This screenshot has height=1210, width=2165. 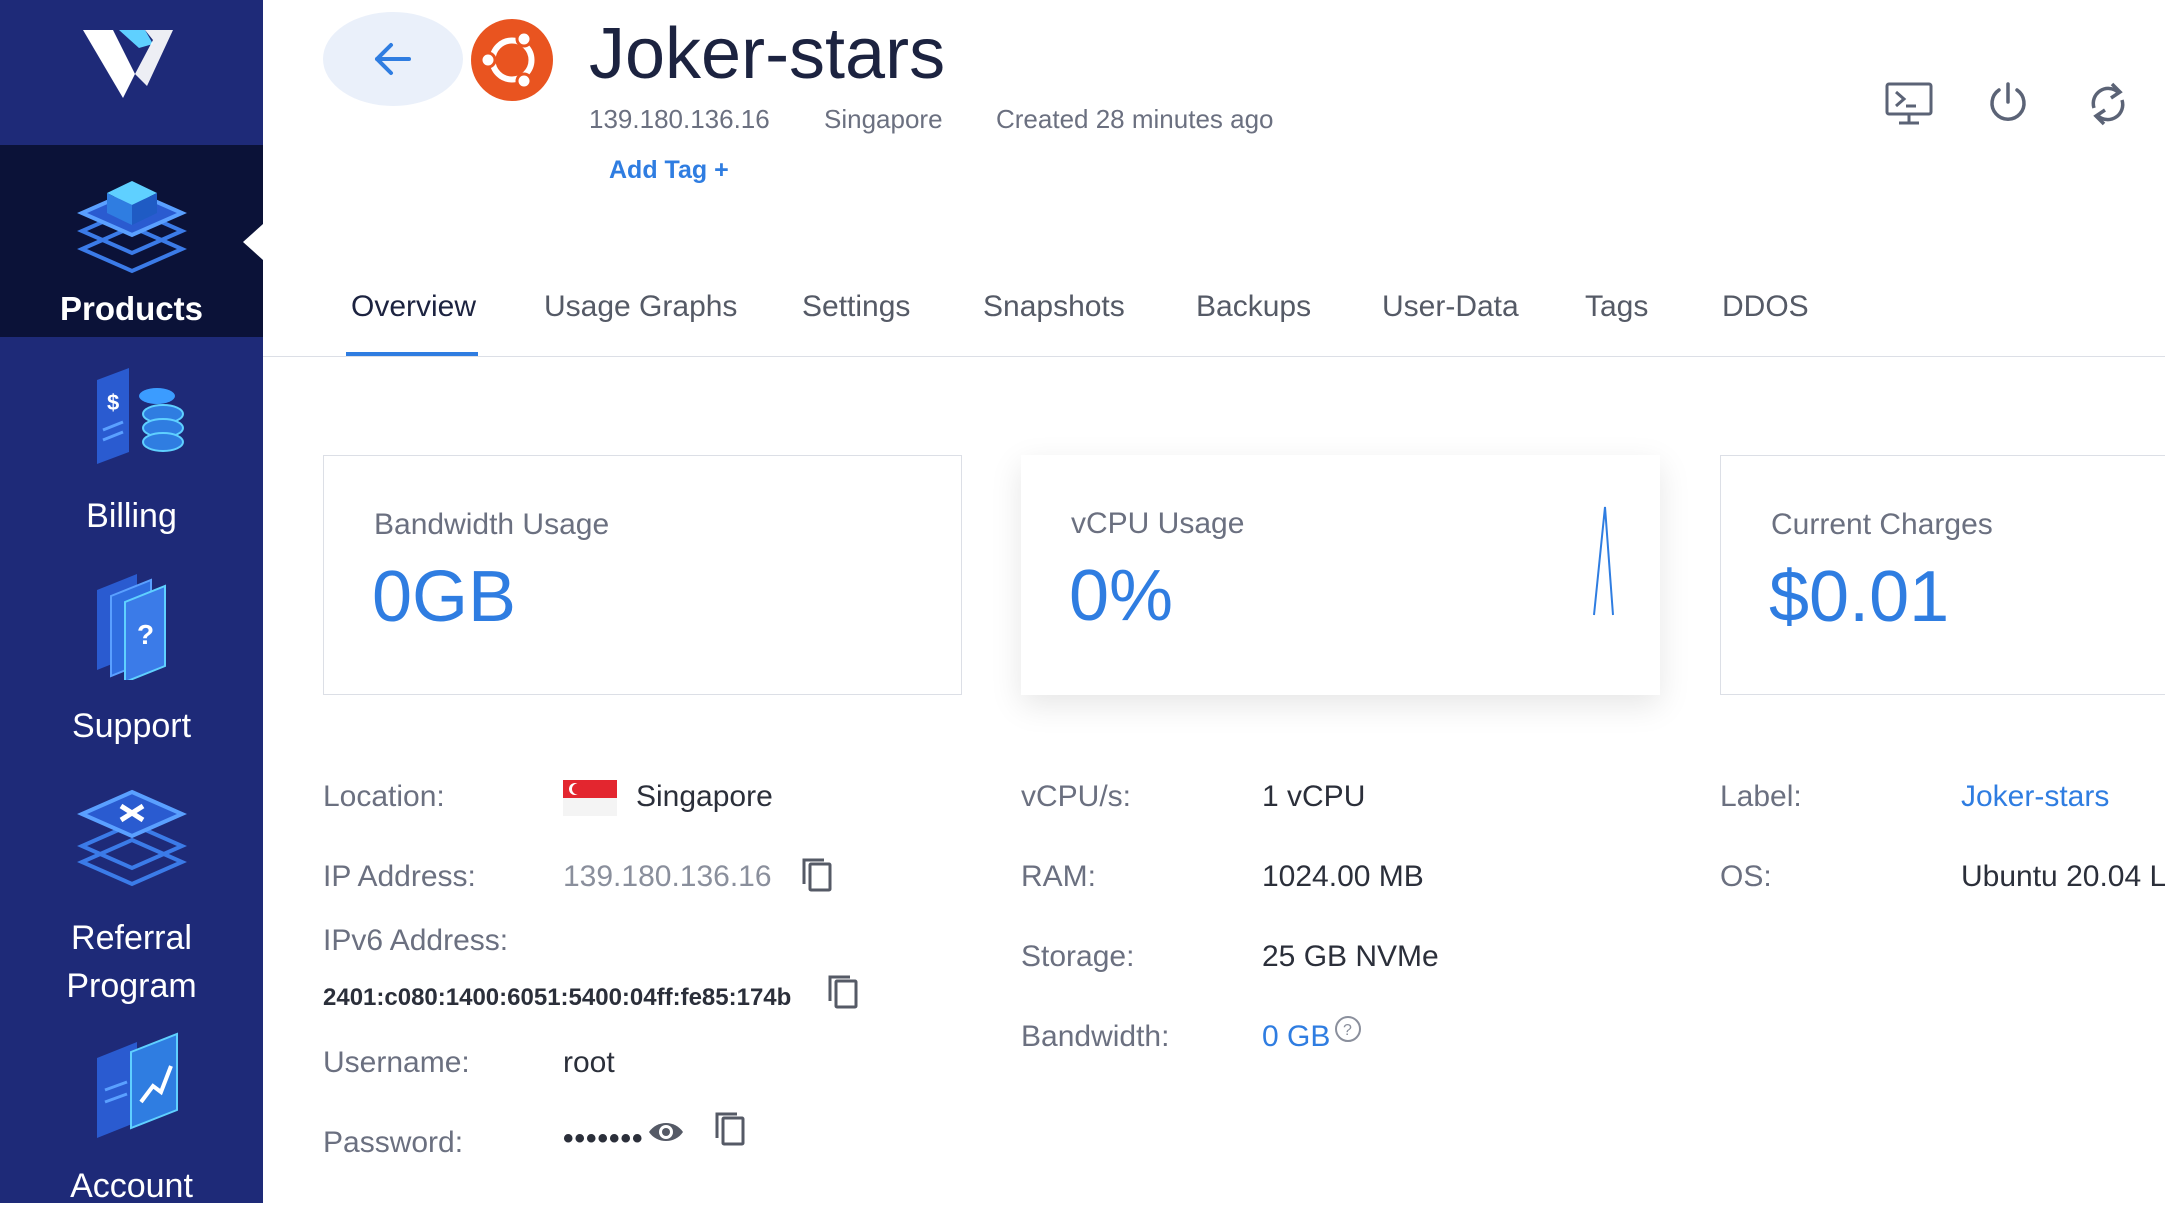 I want to click on location-label: Location:, so click(x=384, y=796).